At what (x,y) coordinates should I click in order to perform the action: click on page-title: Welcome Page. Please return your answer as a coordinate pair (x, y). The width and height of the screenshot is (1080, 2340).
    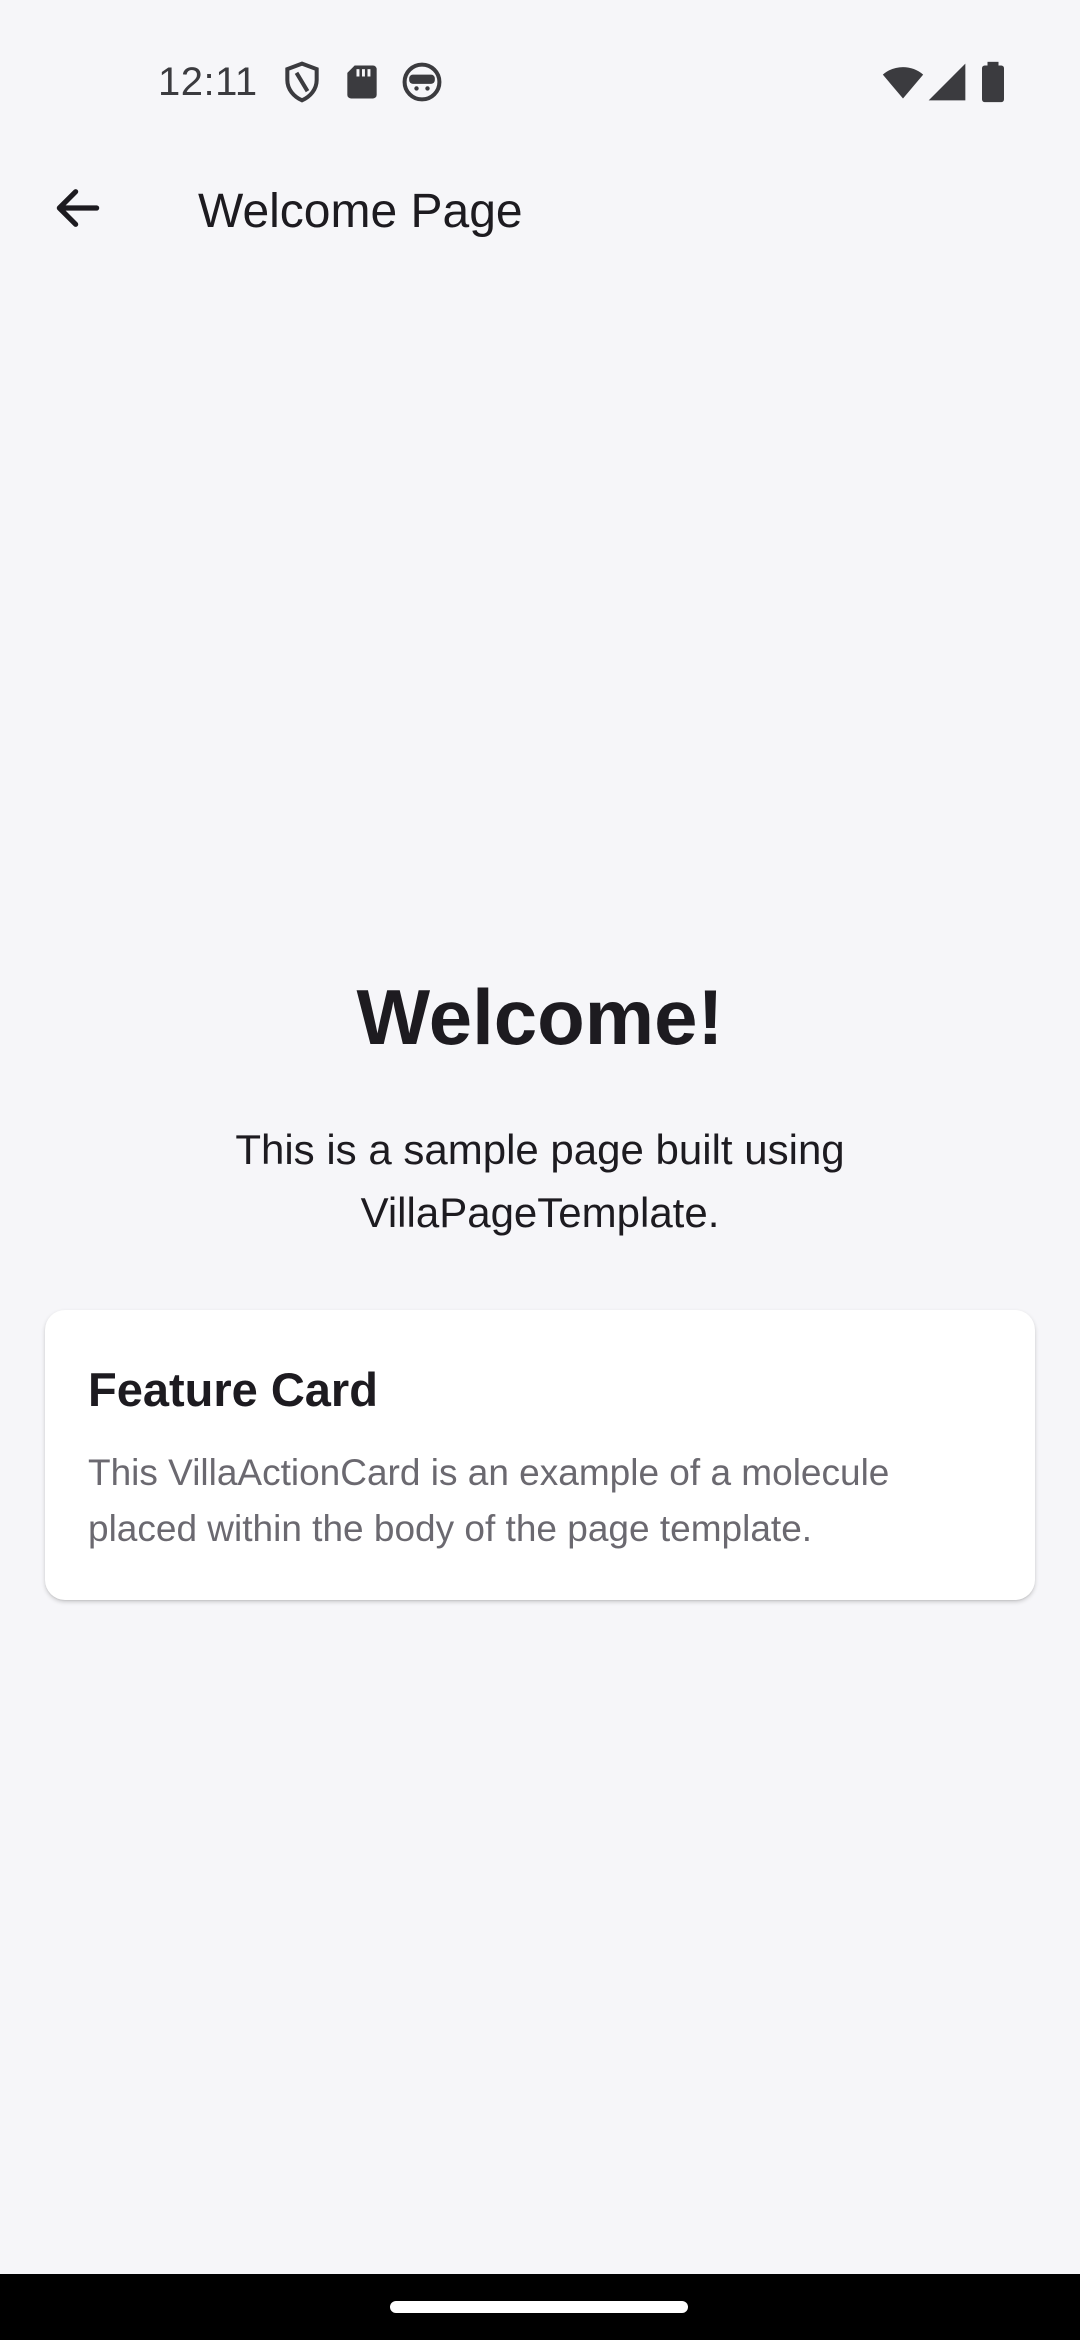
    Looking at the image, I should click on (360, 211).